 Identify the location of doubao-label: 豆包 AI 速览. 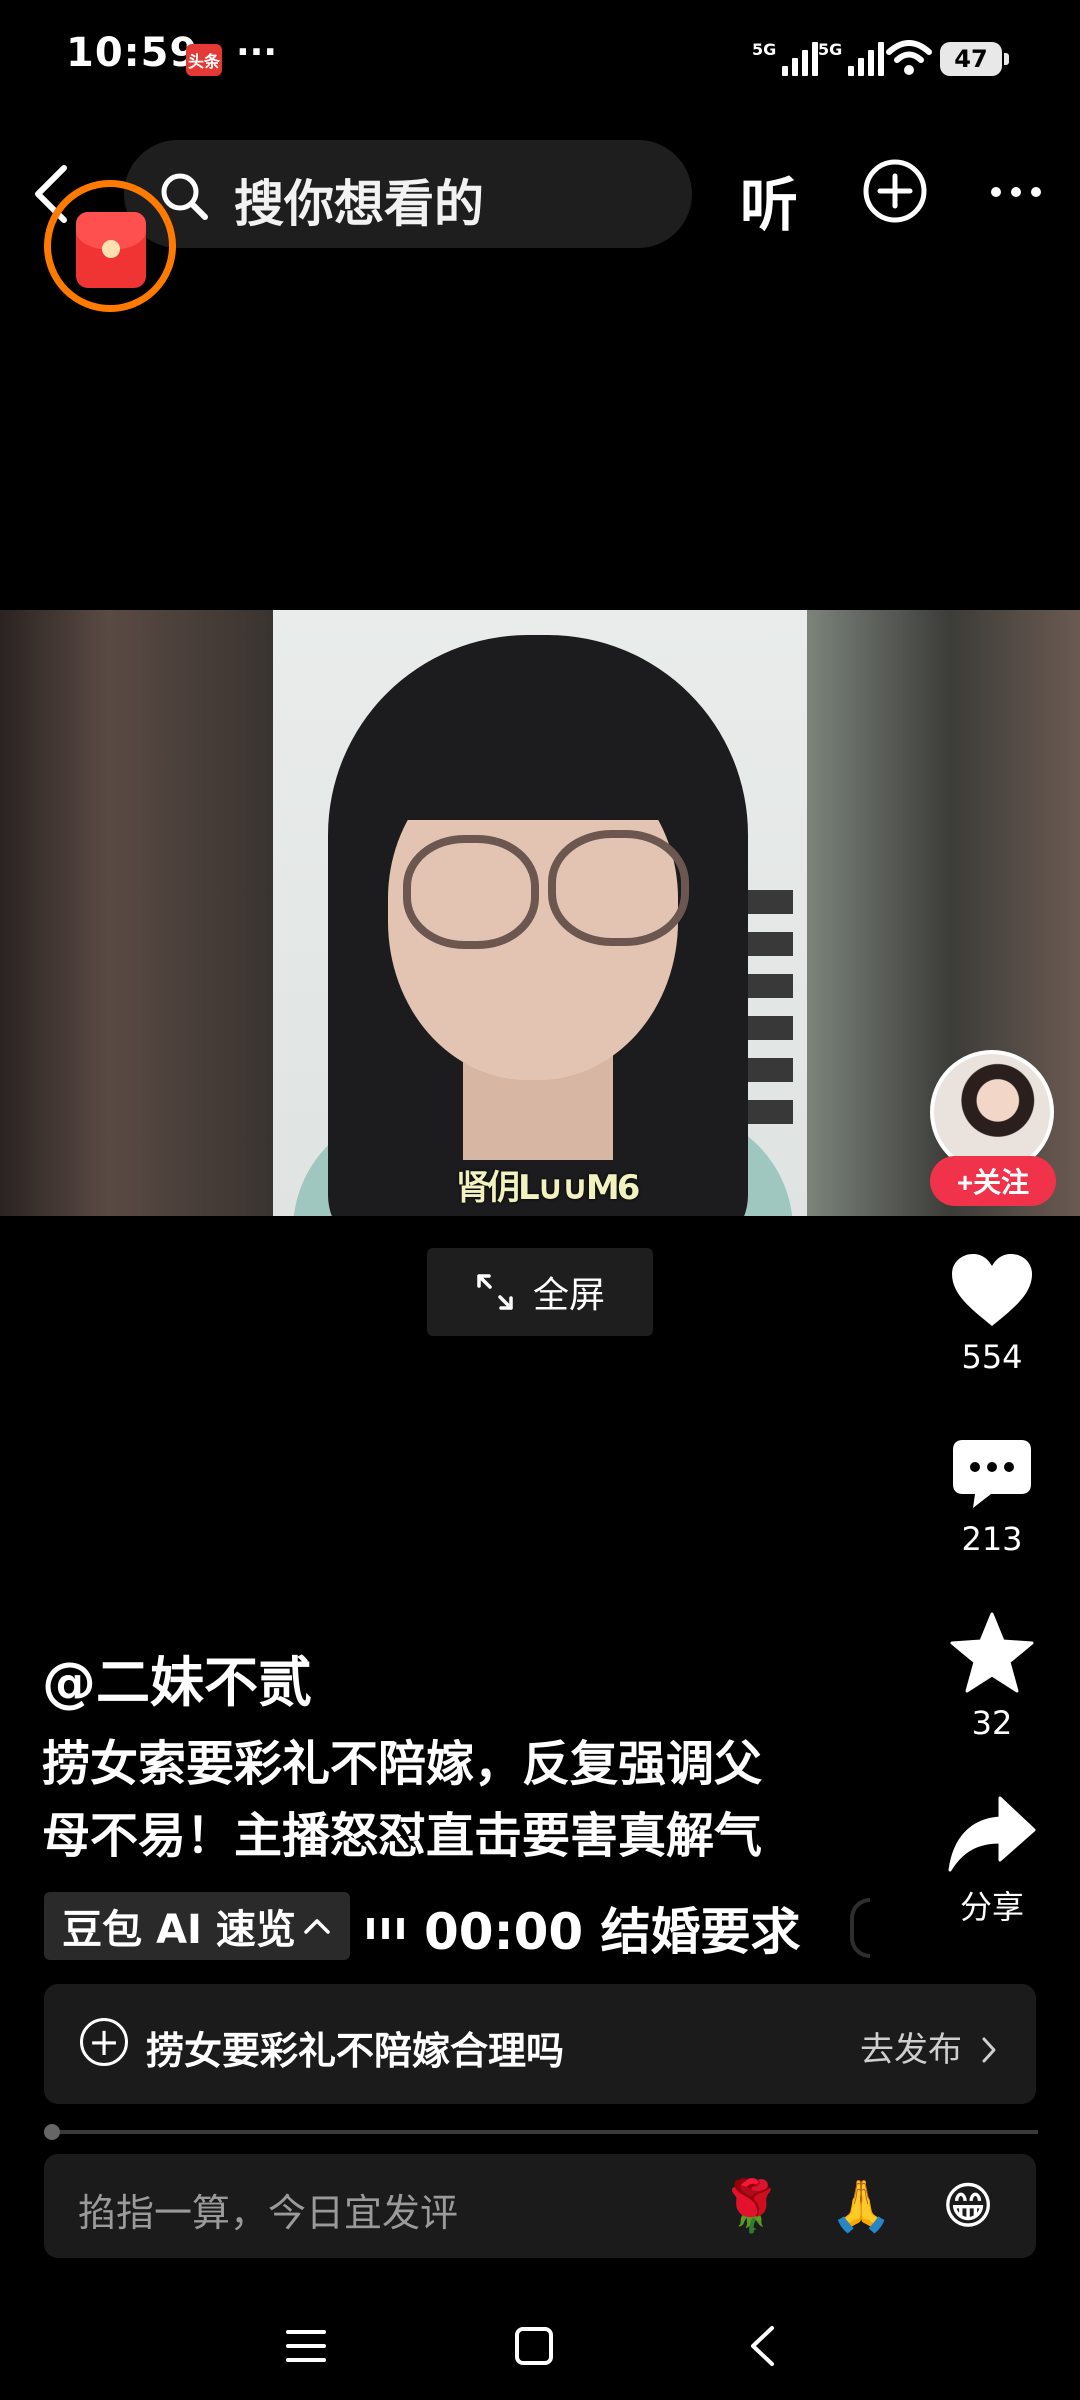
(179, 1930).